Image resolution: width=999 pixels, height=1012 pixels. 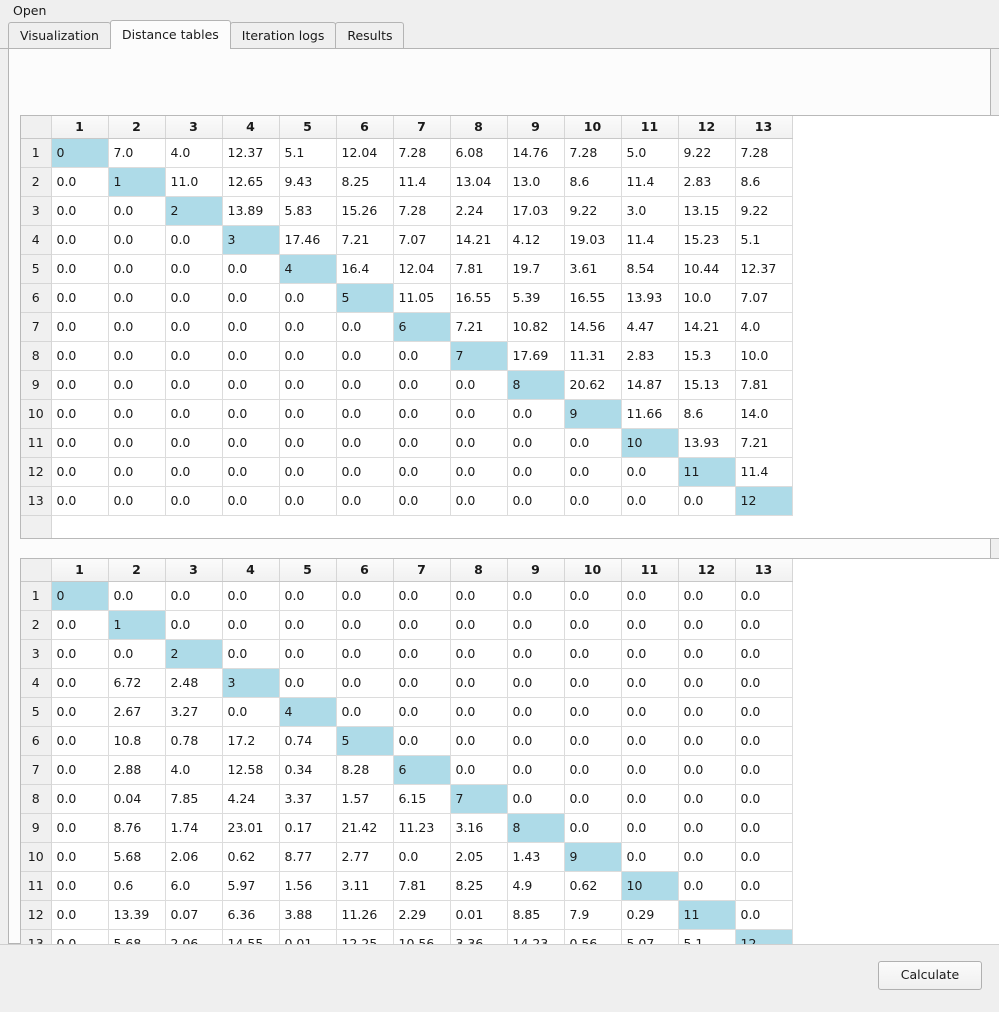 What do you see at coordinates (593, 327) in the screenshot?
I see `data-cell: 14.56` at bounding box center [593, 327].